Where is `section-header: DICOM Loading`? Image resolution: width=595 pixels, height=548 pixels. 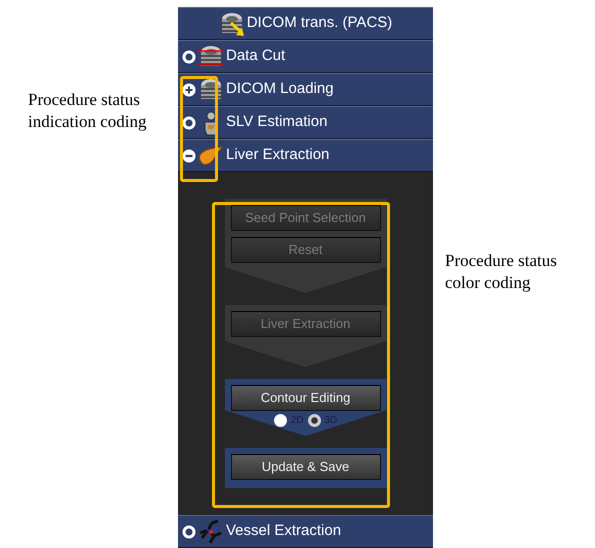
section-header: DICOM Loading is located at coordinates (305, 89).